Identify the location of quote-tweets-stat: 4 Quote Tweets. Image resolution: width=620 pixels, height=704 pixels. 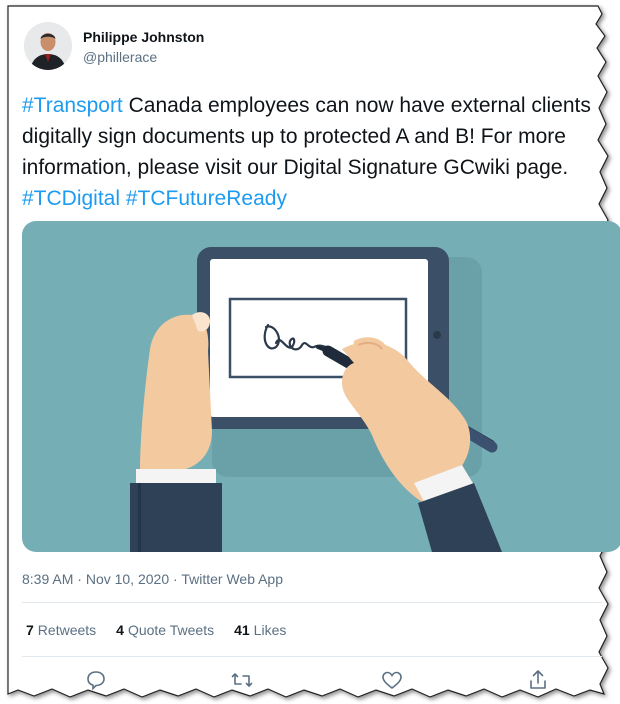
(165, 630).